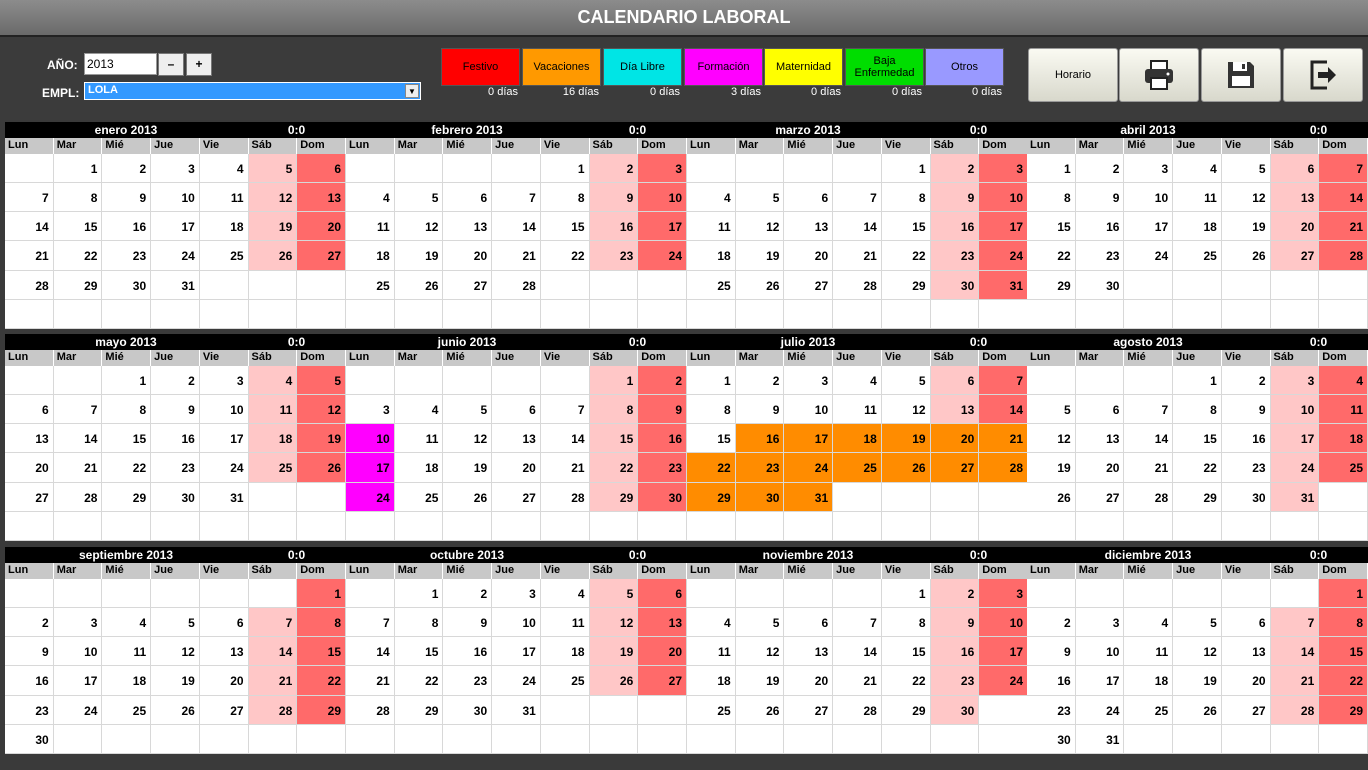  I want to click on day-cell: 22, so click(419, 681).